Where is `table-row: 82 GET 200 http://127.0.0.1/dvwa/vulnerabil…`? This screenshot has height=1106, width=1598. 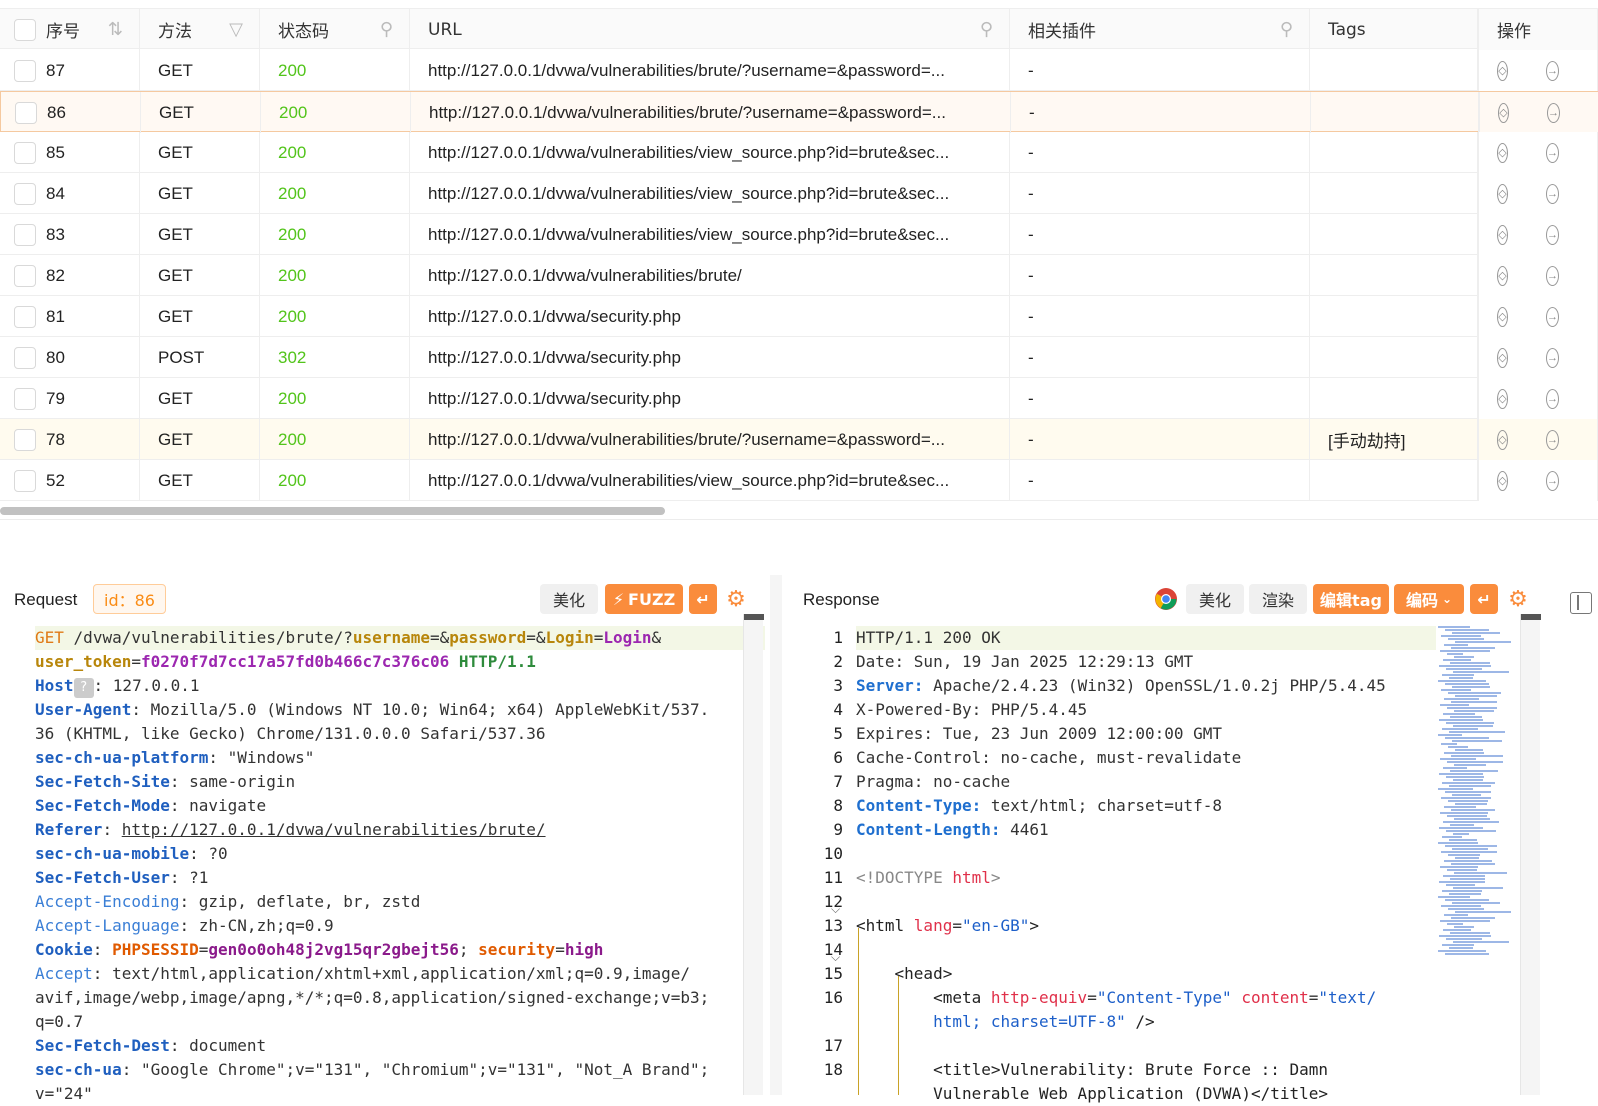
table-row: 82 GET 200 http://127.0.0.1/dvwa/vulnerabil… is located at coordinates (799, 275).